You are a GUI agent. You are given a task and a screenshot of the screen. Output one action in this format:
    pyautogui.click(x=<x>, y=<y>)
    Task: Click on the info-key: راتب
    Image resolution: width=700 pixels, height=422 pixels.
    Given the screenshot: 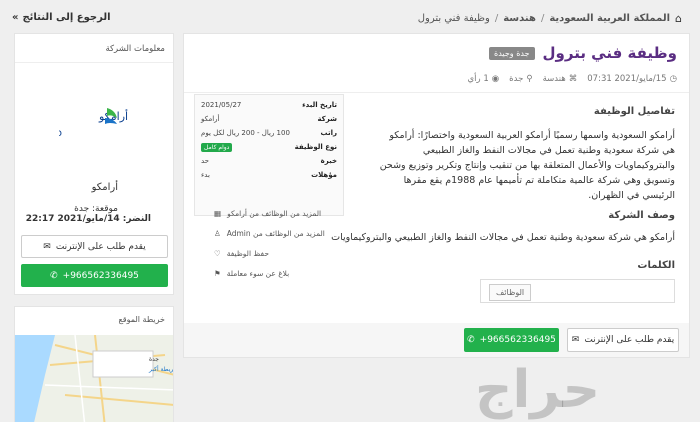 What is the action you would take?
    pyautogui.click(x=328, y=133)
    